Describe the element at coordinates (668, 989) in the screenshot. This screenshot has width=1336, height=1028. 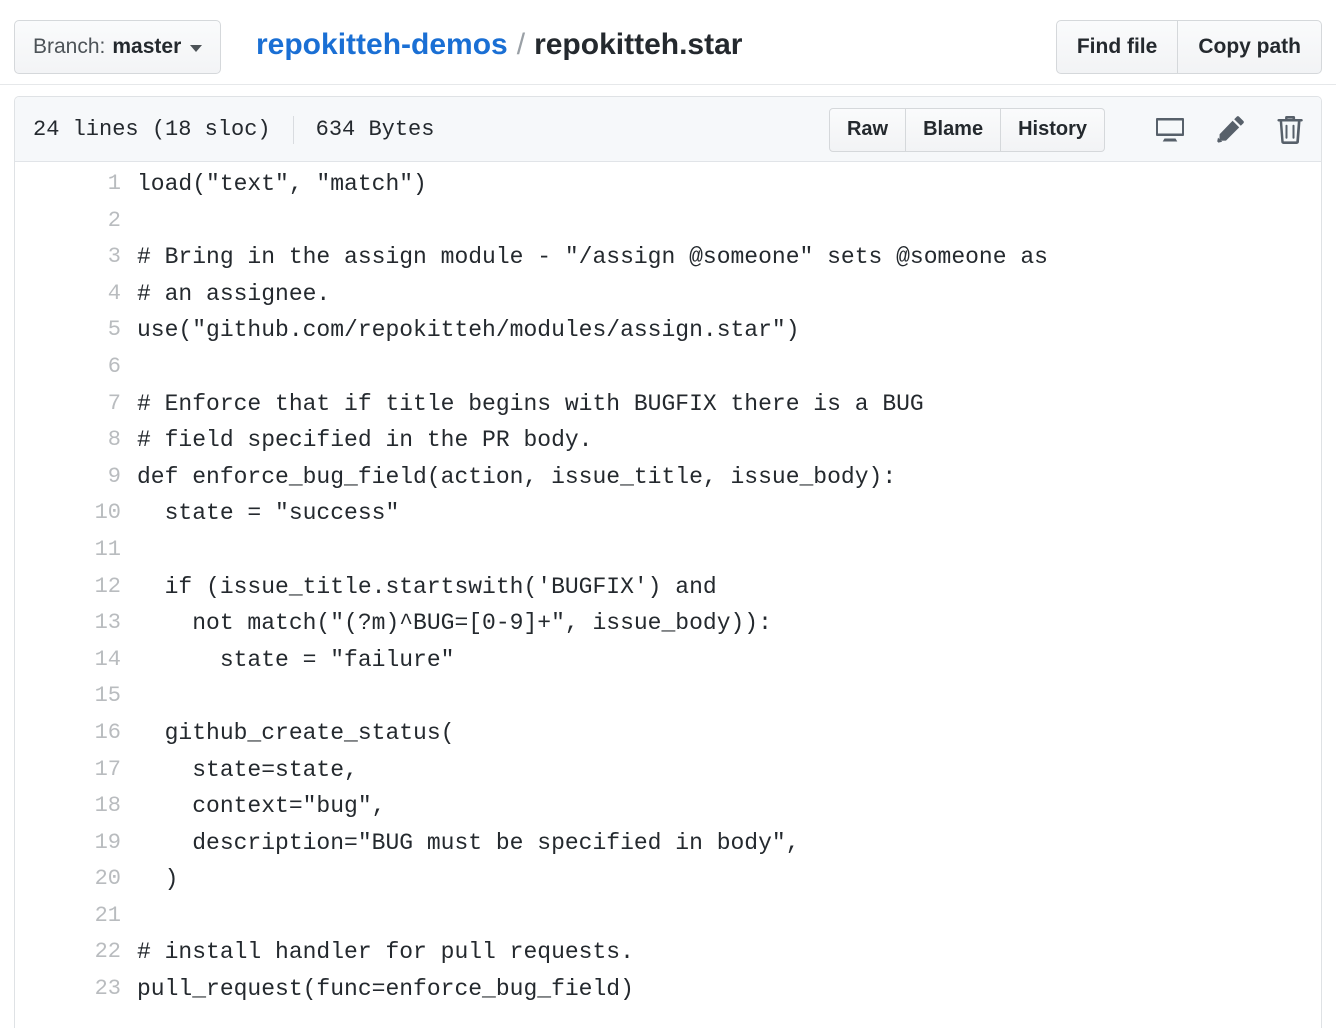
I see `code-line: 23 pull_request(func=enforce_bug_field)` at that location.